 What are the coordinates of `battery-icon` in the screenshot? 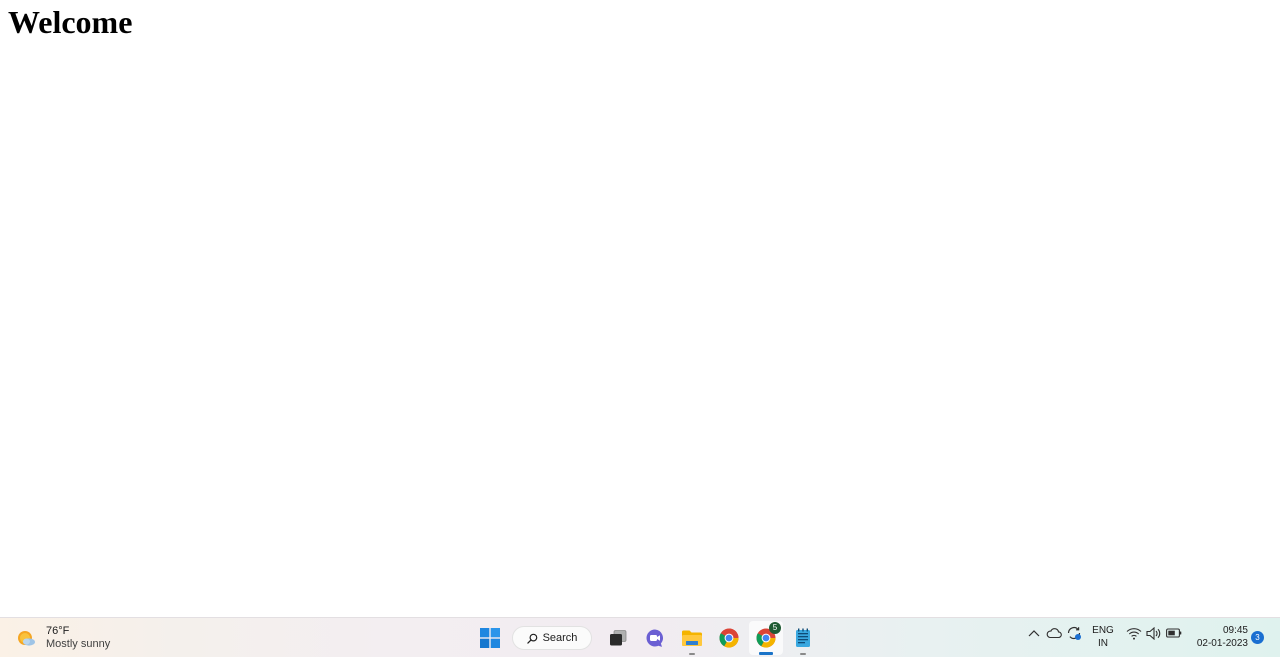 It's located at (1174, 633).